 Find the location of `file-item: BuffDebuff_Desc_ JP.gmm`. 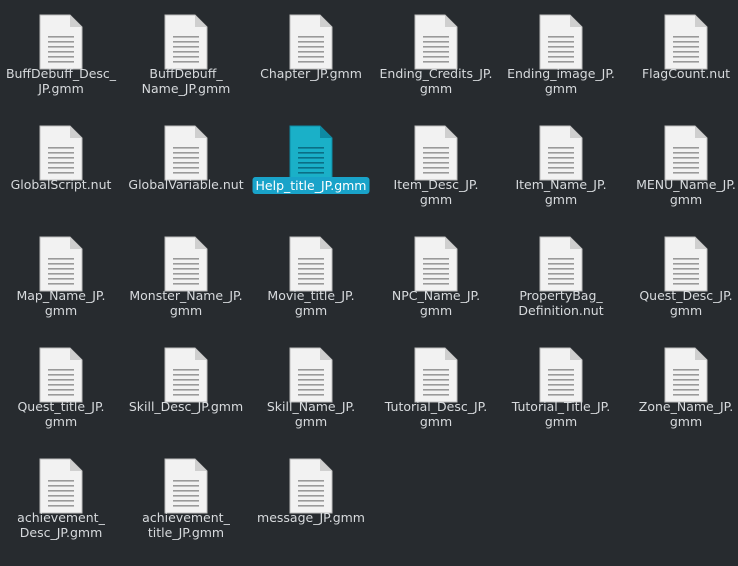

file-item: BuffDebuff_Desc_ JP.gmm is located at coordinates (61, 56).